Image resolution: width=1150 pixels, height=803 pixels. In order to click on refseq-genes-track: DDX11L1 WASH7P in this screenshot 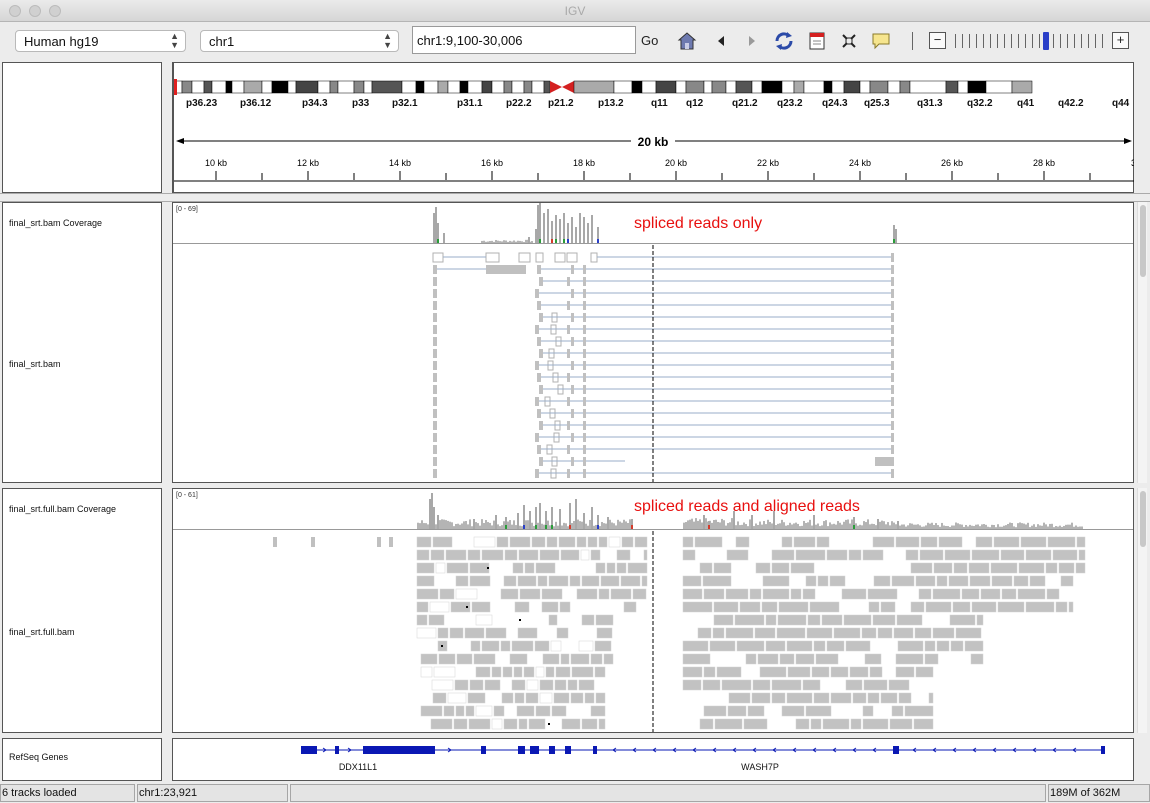, I will do `click(653, 759)`.